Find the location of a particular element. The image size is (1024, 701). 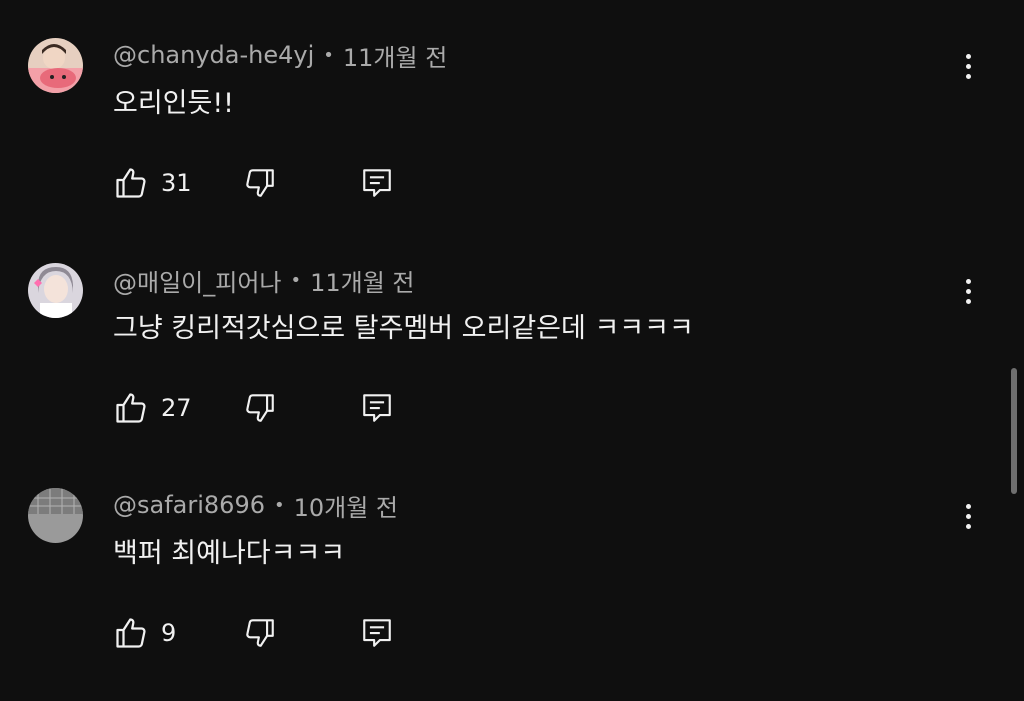

like-count: 31 is located at coordinates (176, 183).